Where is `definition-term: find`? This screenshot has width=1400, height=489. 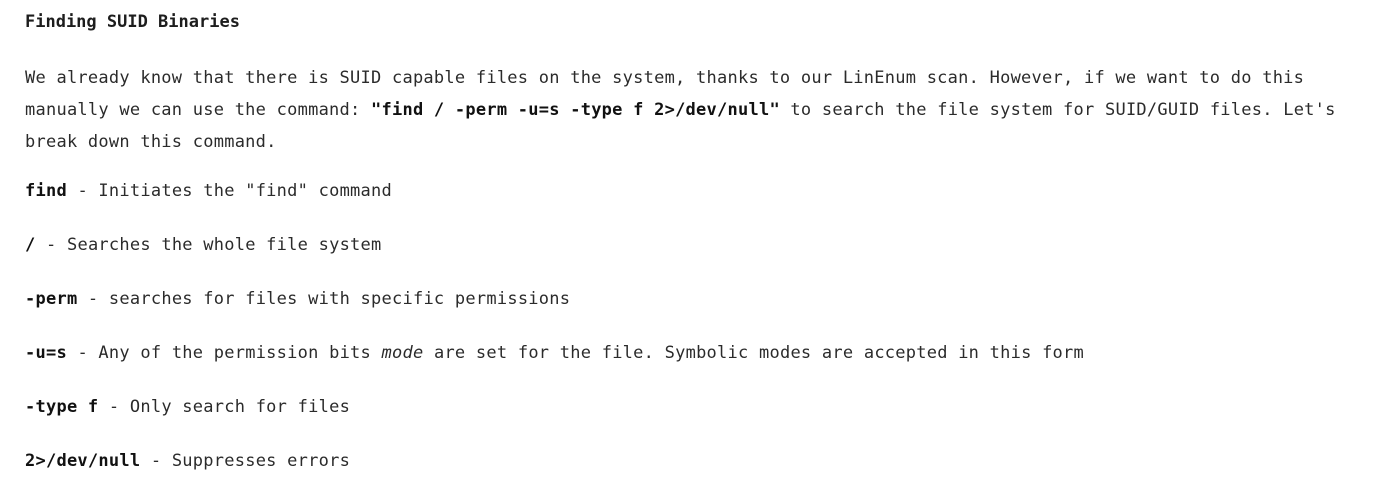 definition-term: find is located at coordinates (46, 191).